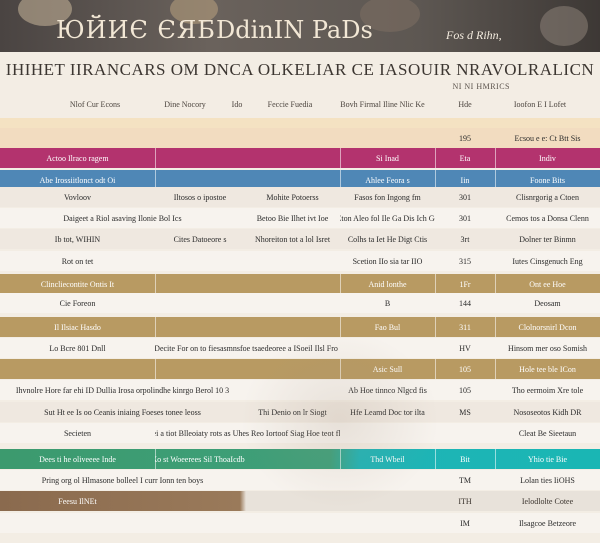 The image size is (600, 543). What do you see at coordinates (77, 459) in the screenshot?
I see `table-cell: Dees ti he oliveeee Inde` at bounding box center [77, 459].